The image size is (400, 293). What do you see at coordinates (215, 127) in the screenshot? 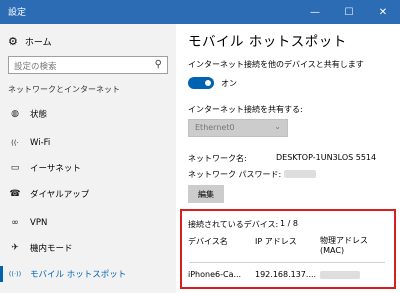
I see `share-from-value: Ethernet0` at bounding box center [215, 127].